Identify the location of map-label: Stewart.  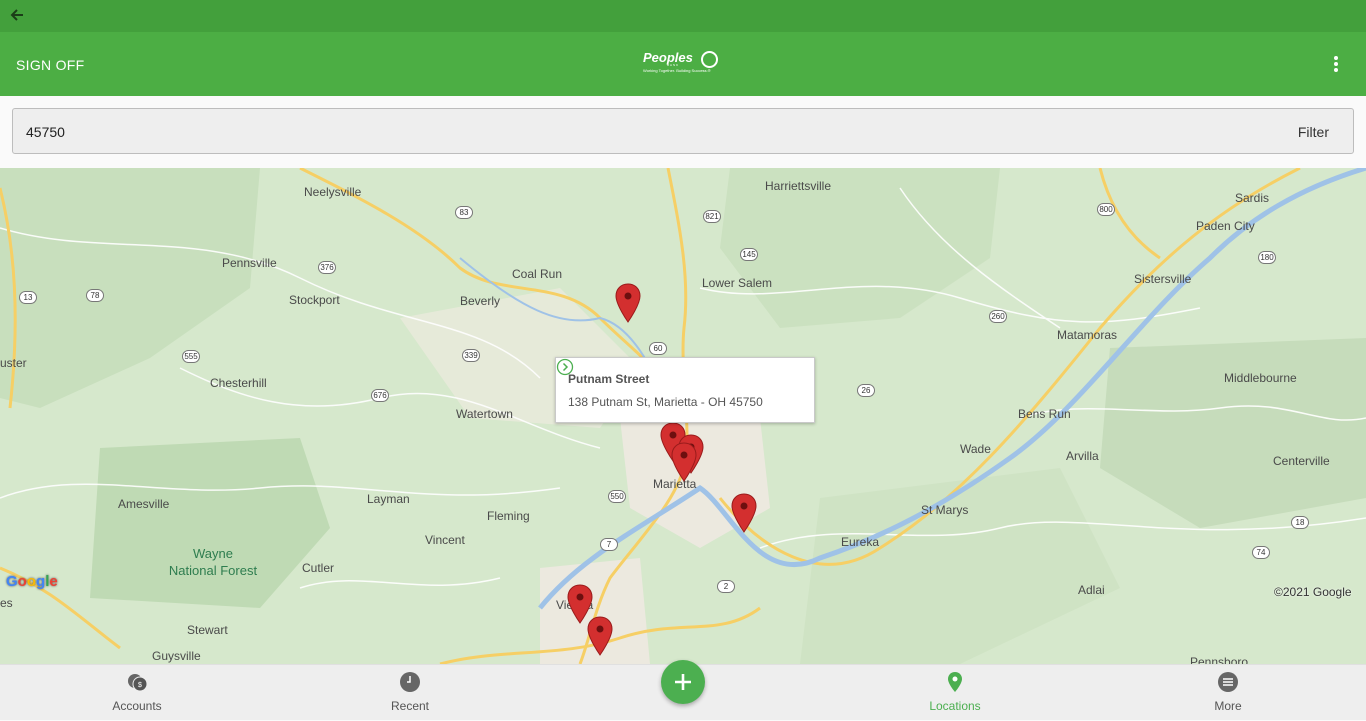
(207, 630).